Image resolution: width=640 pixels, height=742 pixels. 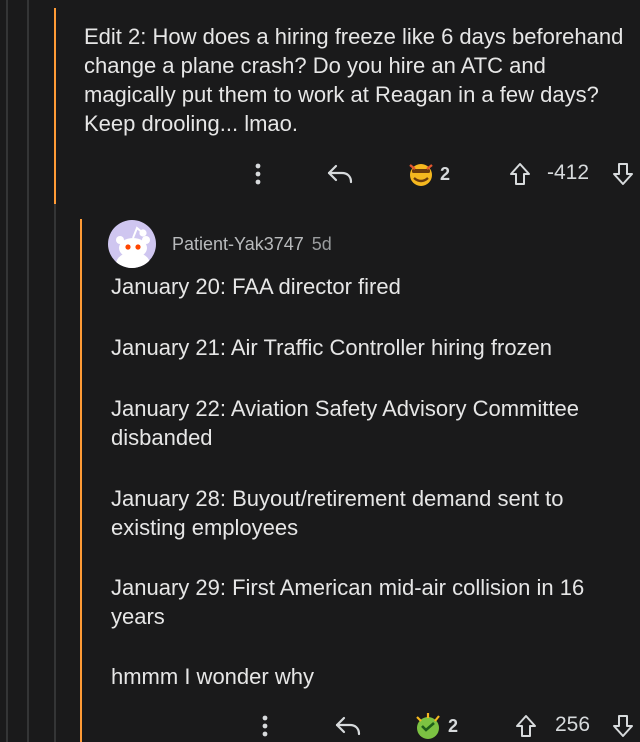 What do you see at coordinates (238, 244) in the screenshot?
I see `username: Patient-Yak3747` at bounding box center [238, 244].